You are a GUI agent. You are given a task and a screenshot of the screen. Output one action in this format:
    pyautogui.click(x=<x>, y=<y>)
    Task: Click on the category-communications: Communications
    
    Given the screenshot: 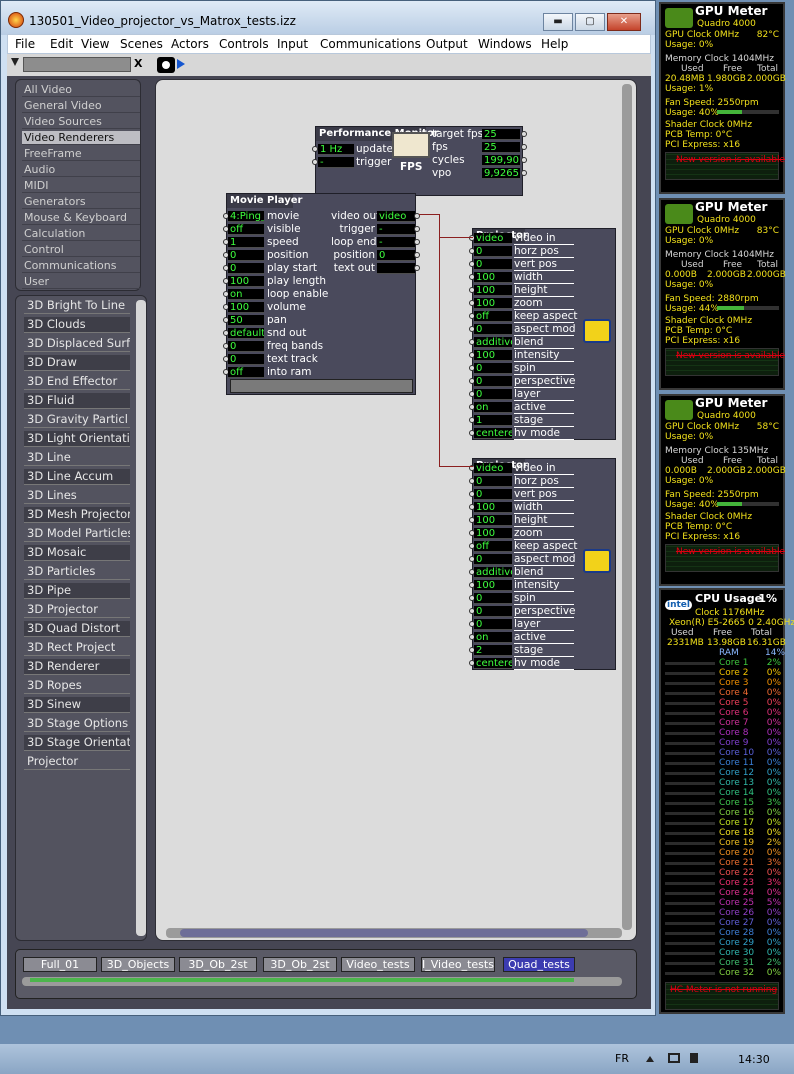 What is the action you would take?
    pyautogui.click(x=81, y=266)
    